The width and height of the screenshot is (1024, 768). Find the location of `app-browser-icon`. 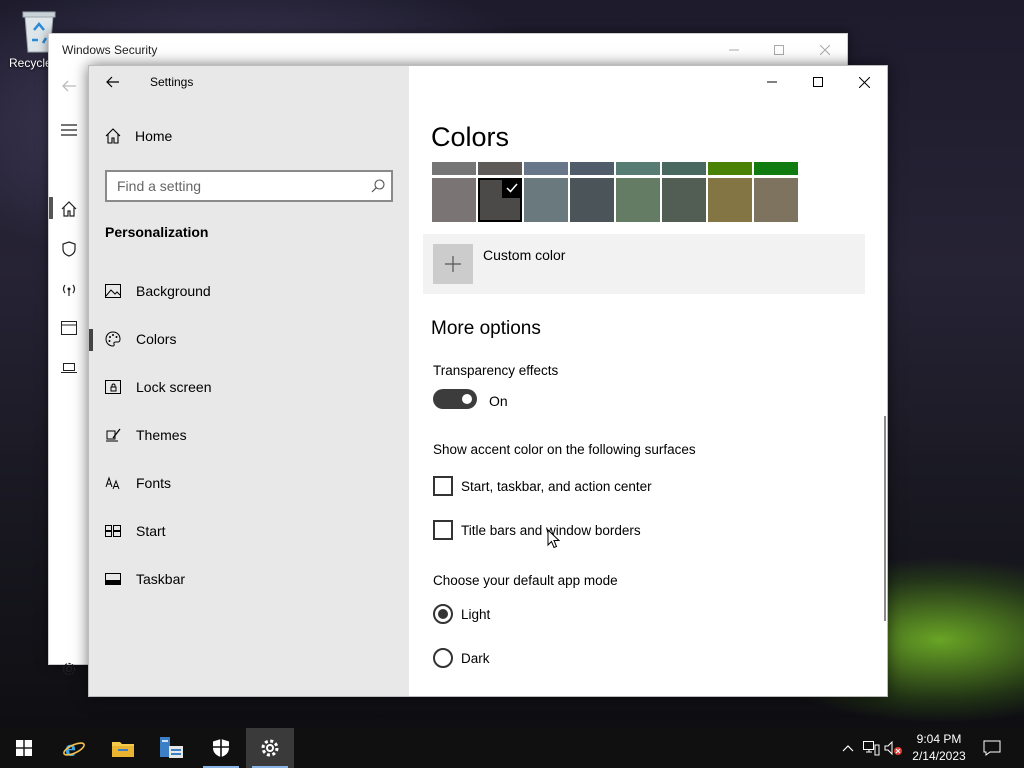

app-browser-icon is located at coordinates (69, 328).